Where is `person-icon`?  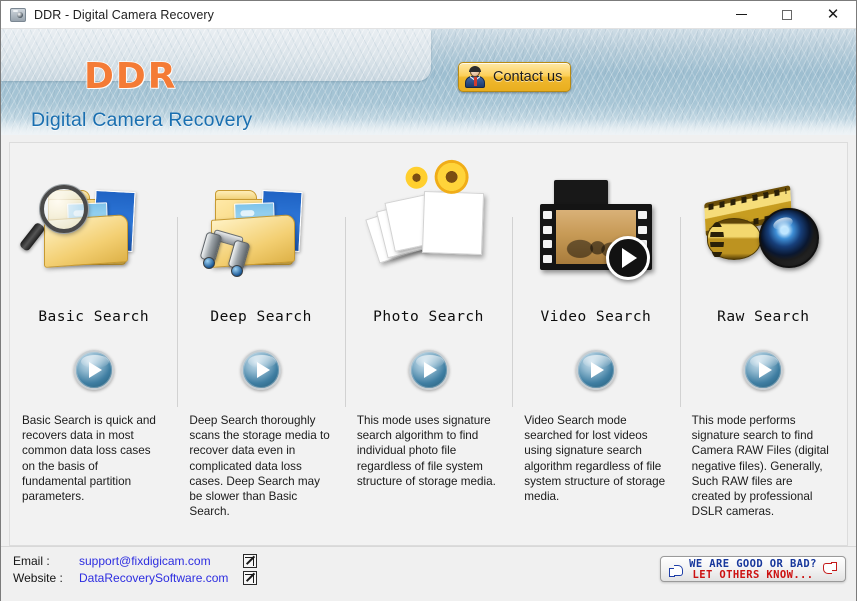
person-icon is located at coordinates (475, 77).